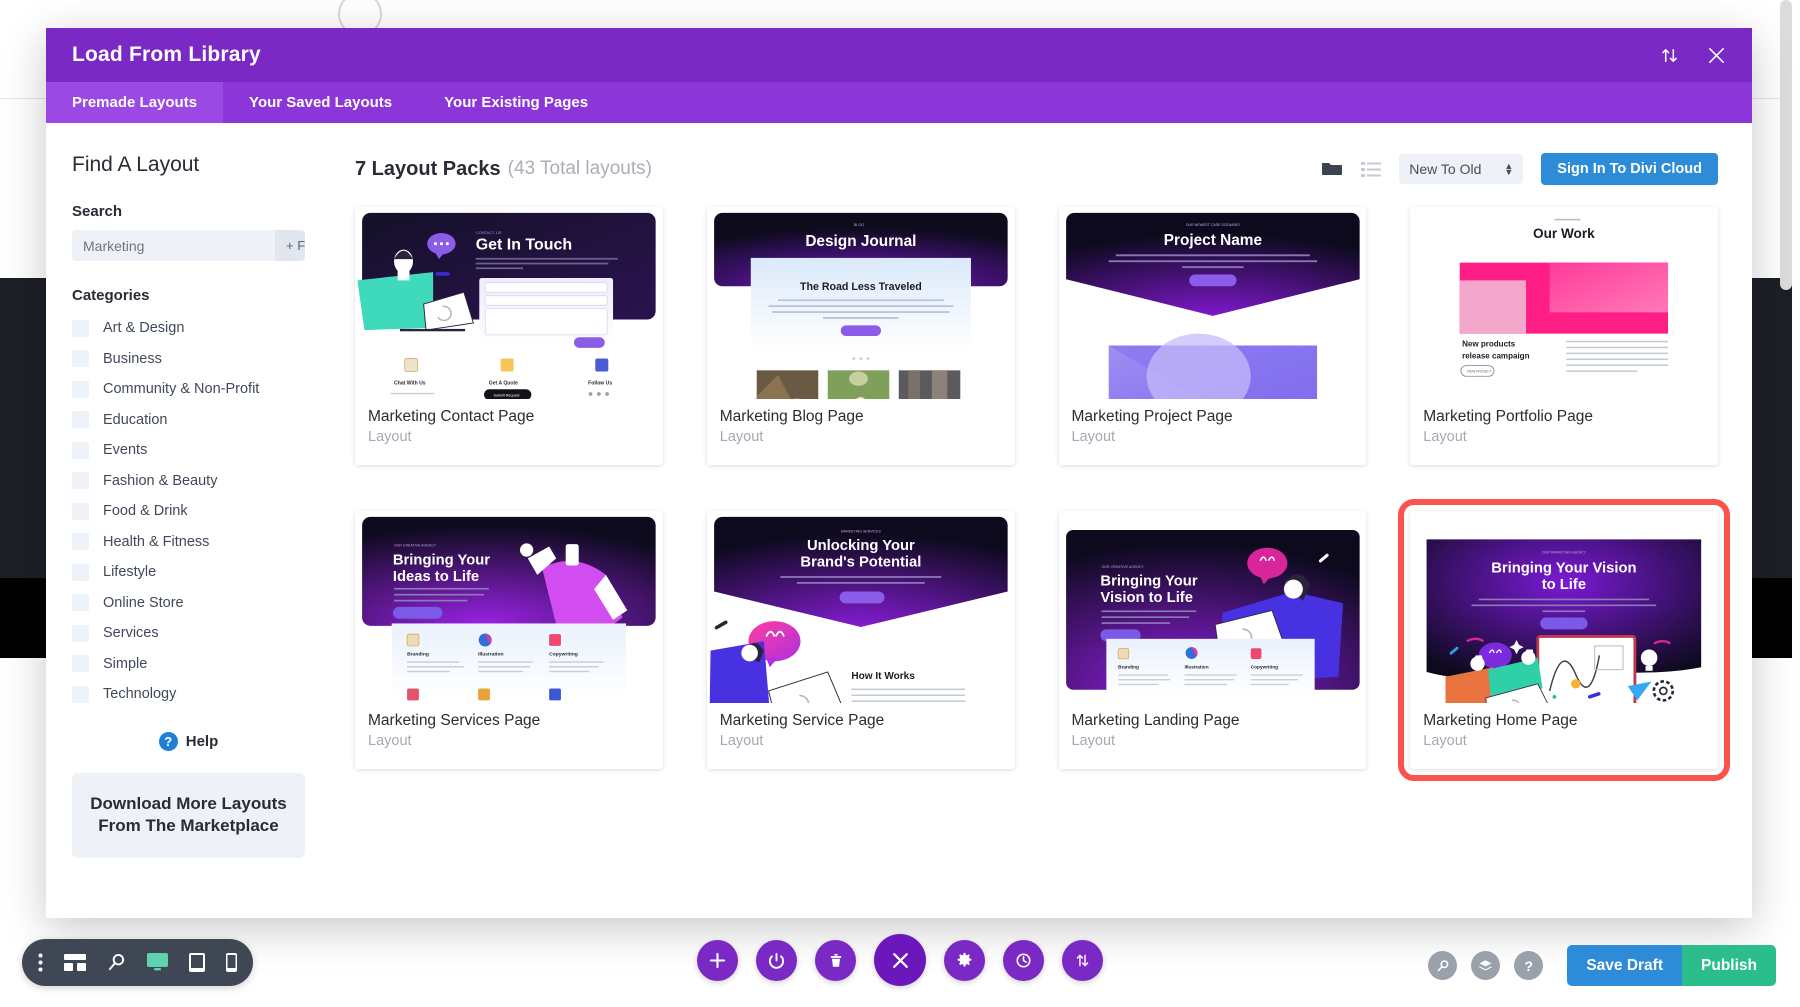 Image resolution: width=1800 pixels, height=1007 pixels. What do you see at coordinates (861, 726) in the screenshot?
I see `layout-card-meta: Marketing Service Page Layout` at bounding box center [861, 726].